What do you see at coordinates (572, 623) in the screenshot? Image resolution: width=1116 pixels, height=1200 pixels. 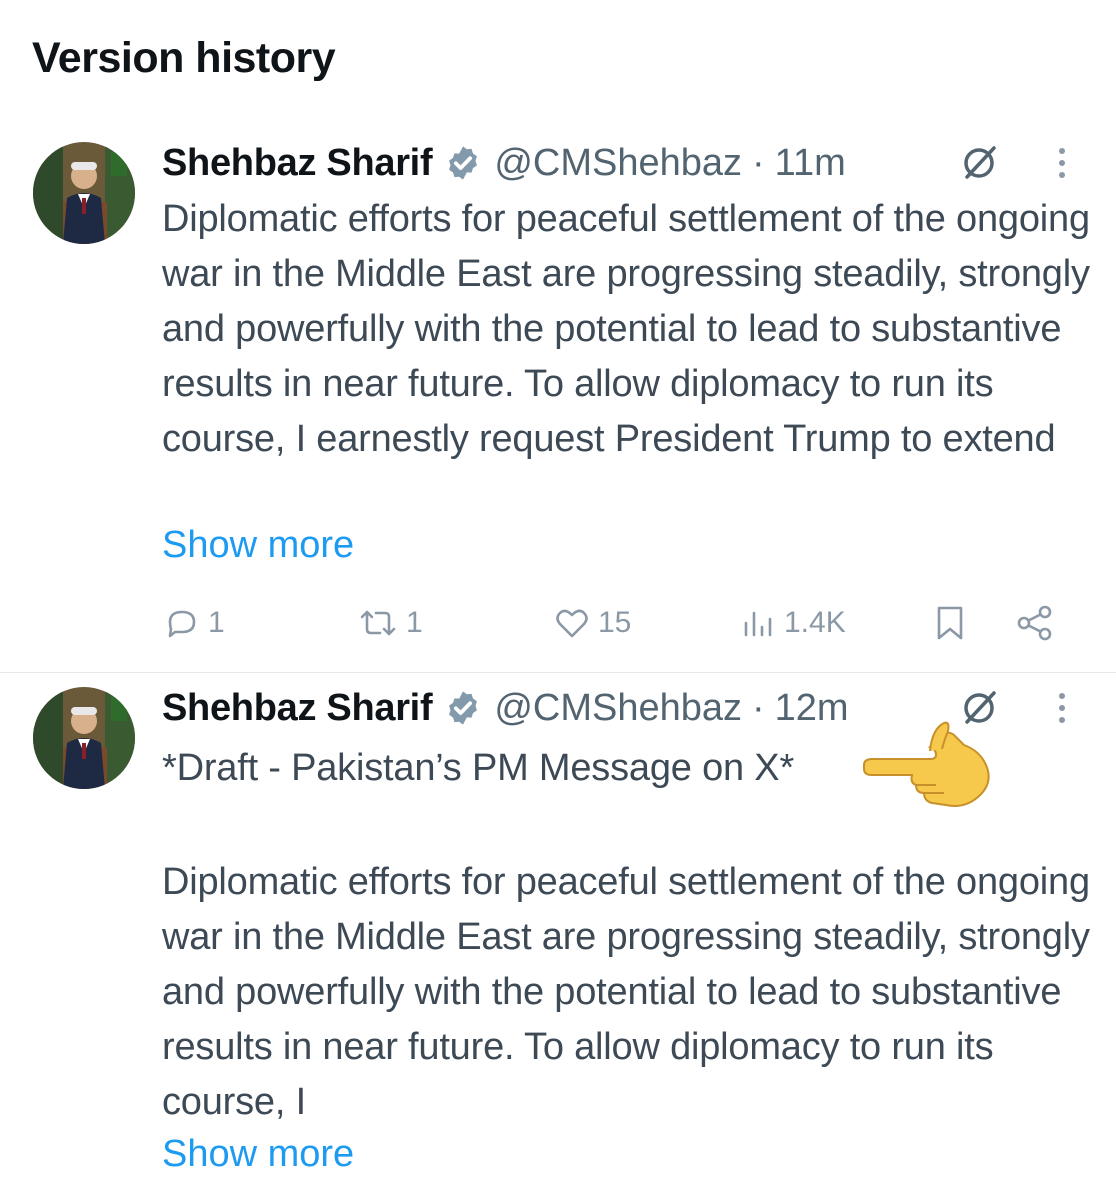 I see `like-icon` at bounding box center [572, 623].